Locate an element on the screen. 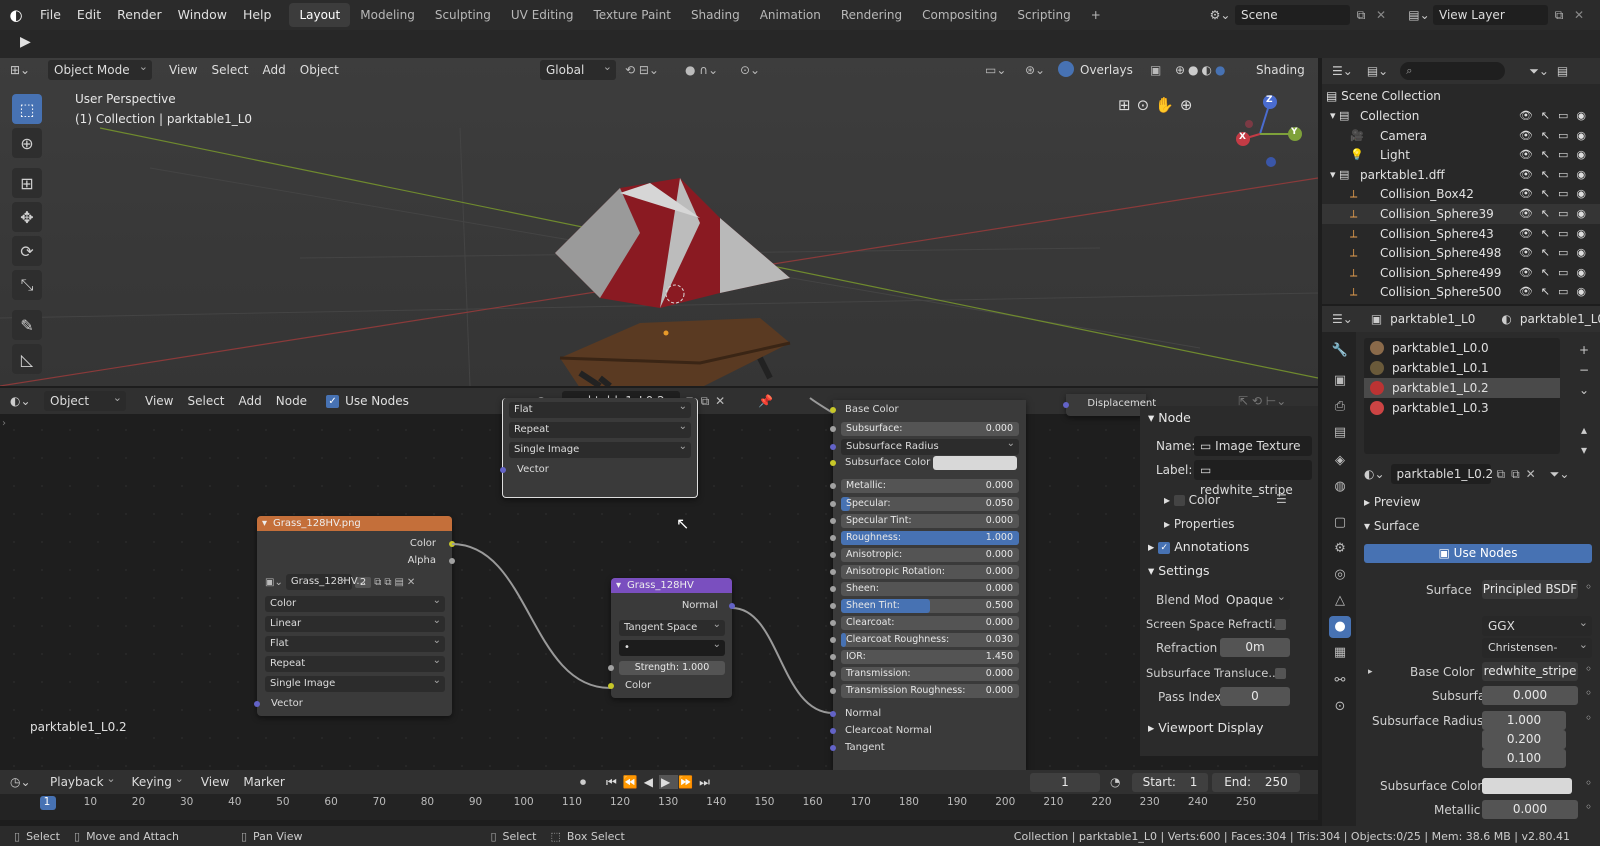 This screenshot has height=846, width=1600. radius-x-field: 1.000 is located at coordinates (1524, 720).